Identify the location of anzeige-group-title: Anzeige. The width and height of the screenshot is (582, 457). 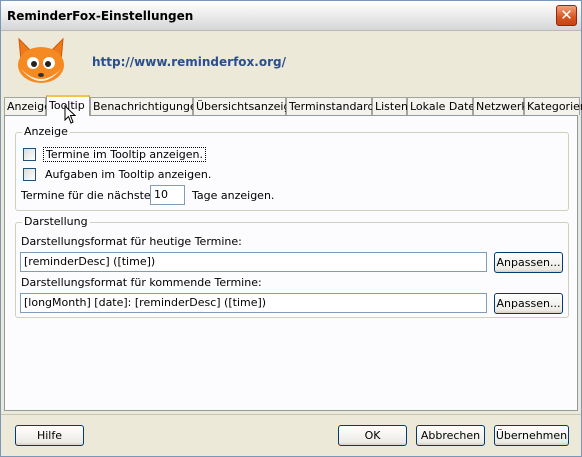
(46, 131).